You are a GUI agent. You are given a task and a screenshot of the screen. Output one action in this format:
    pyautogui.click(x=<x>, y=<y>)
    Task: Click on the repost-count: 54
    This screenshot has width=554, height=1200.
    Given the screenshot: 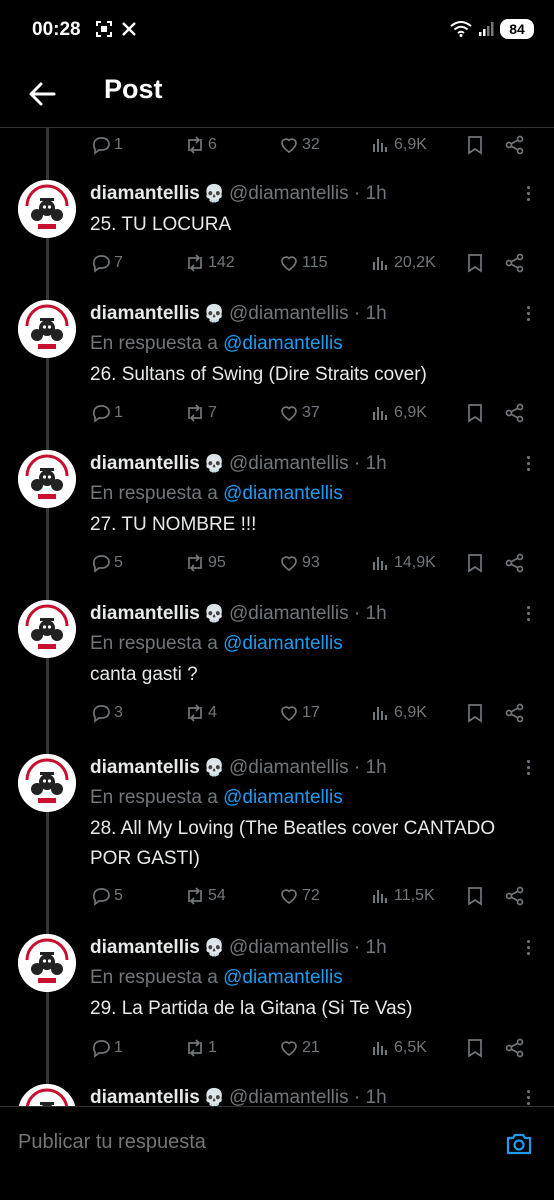 What is the action you would take?
    pyautogui.click(x=217, y=895)
    